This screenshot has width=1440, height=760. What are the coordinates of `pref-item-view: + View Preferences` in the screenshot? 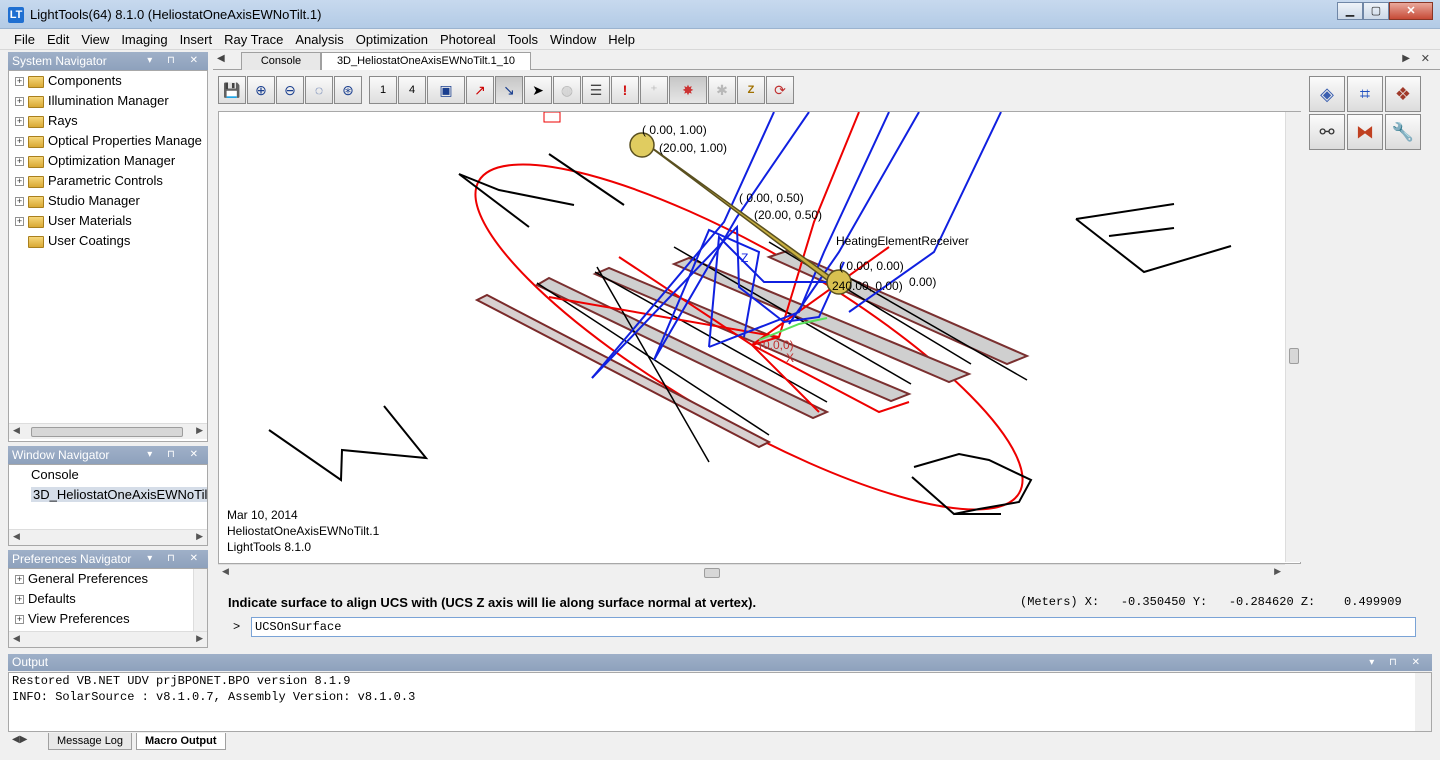 It's located at (108, 619).